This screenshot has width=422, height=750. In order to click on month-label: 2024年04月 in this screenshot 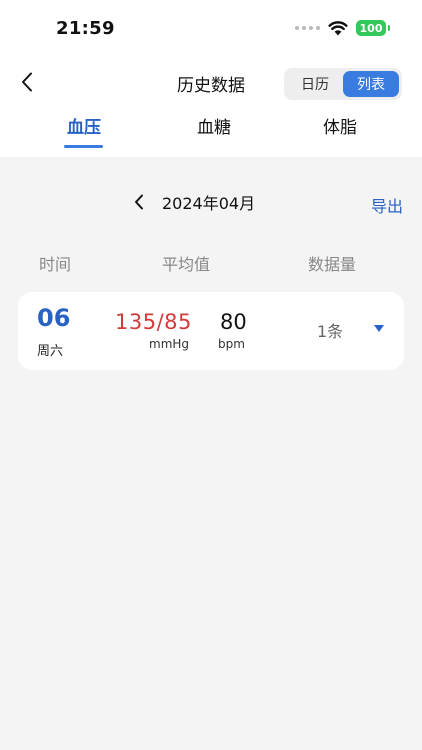, I will do `click(209, 203)`.